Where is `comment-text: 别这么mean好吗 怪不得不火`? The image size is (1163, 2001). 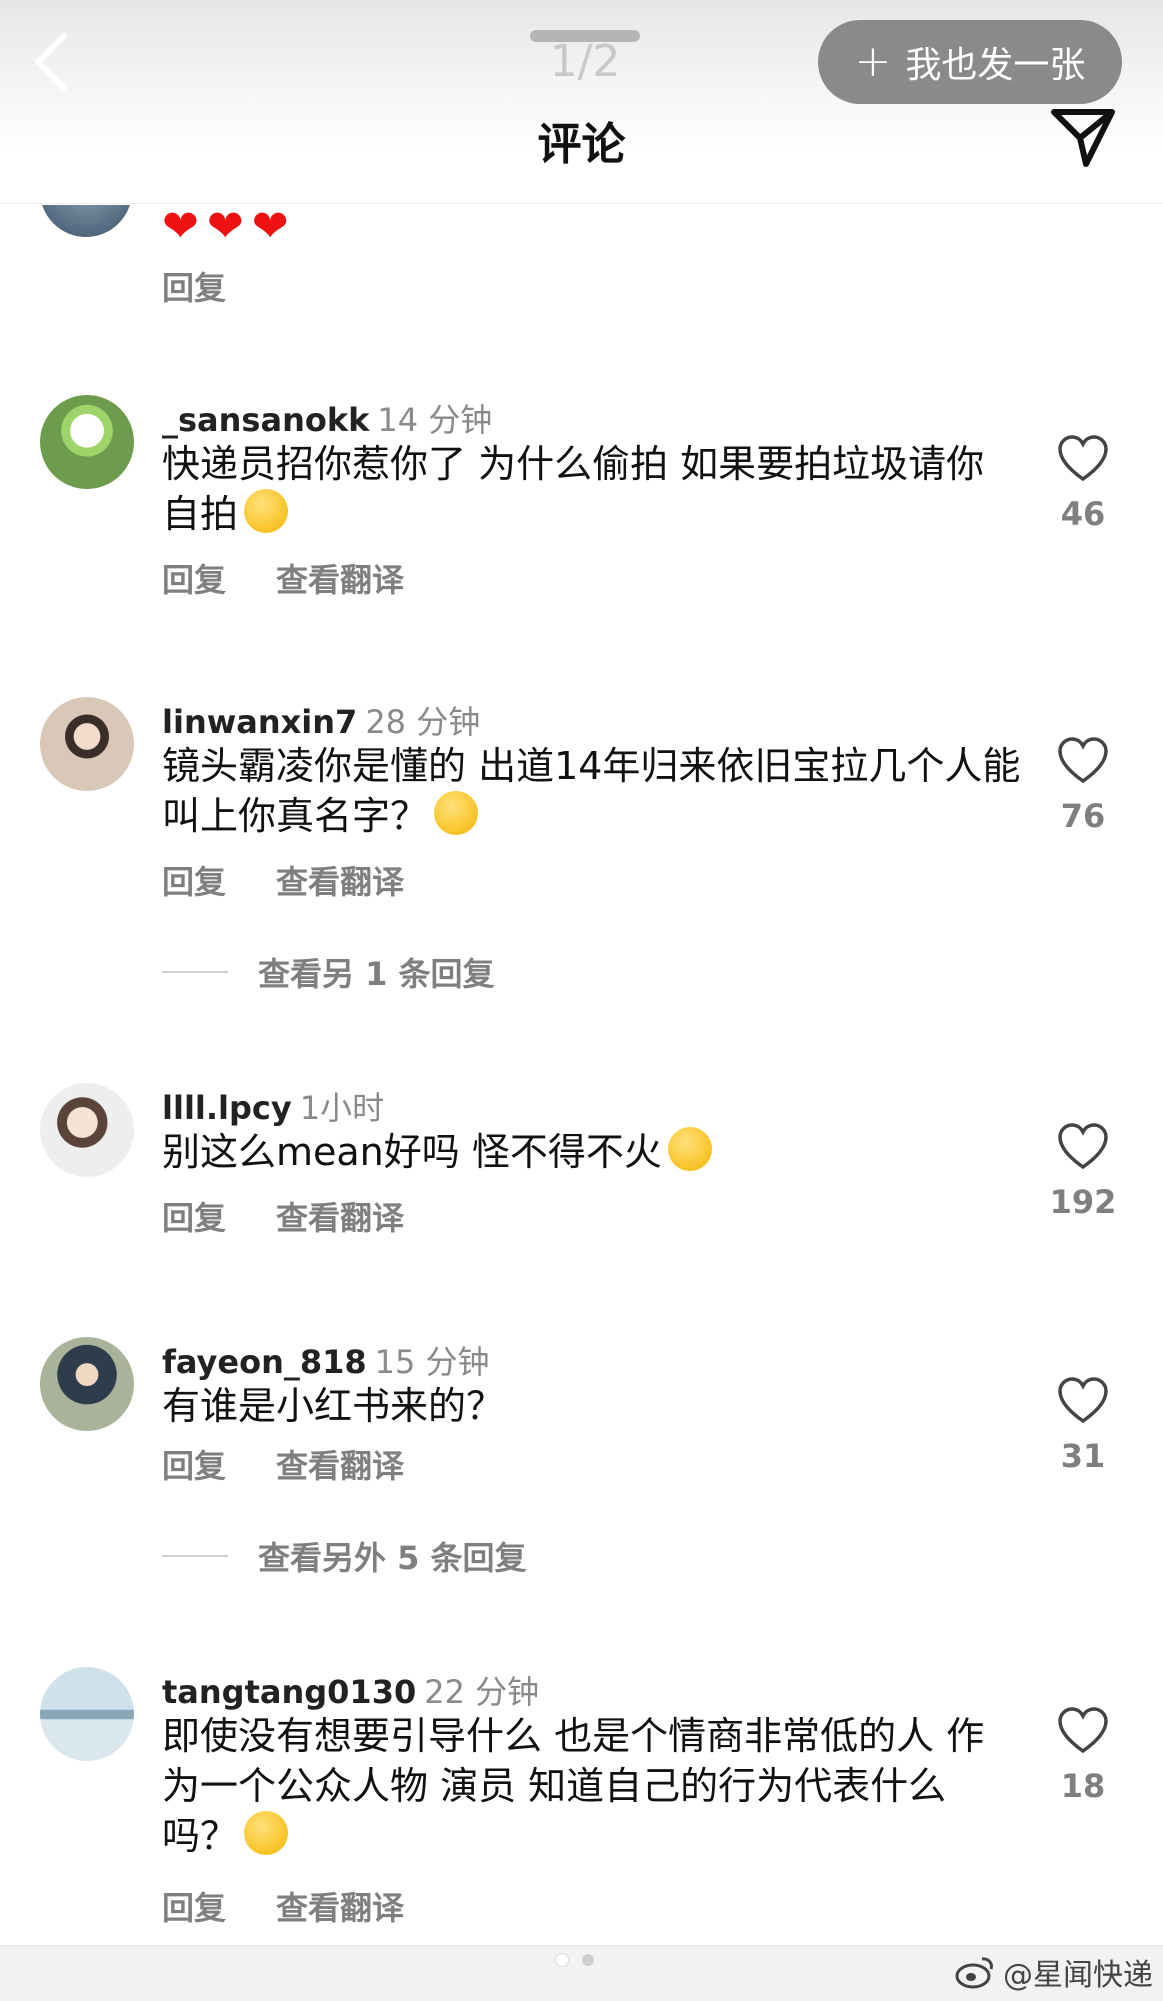 comment-text: 别这么mean好吗 怪不得不火 is located at coordinates (592, 1152).